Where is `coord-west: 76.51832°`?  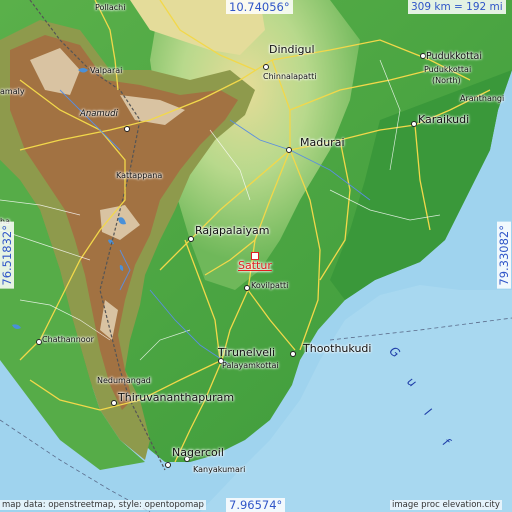
coord-west: 76.51832° is located at coordinates (7, 255).